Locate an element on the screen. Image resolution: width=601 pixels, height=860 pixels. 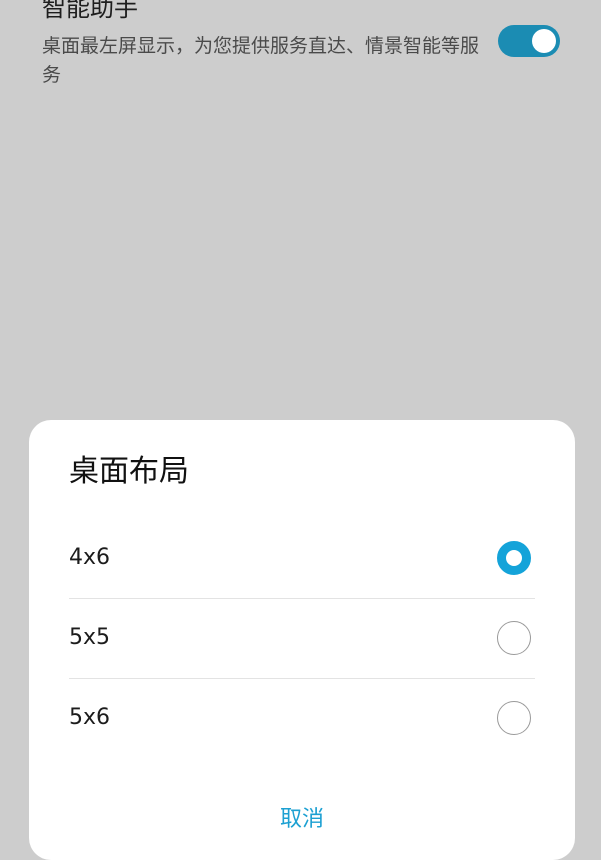
radio-selected-icon is located at coordinates (514, 558).